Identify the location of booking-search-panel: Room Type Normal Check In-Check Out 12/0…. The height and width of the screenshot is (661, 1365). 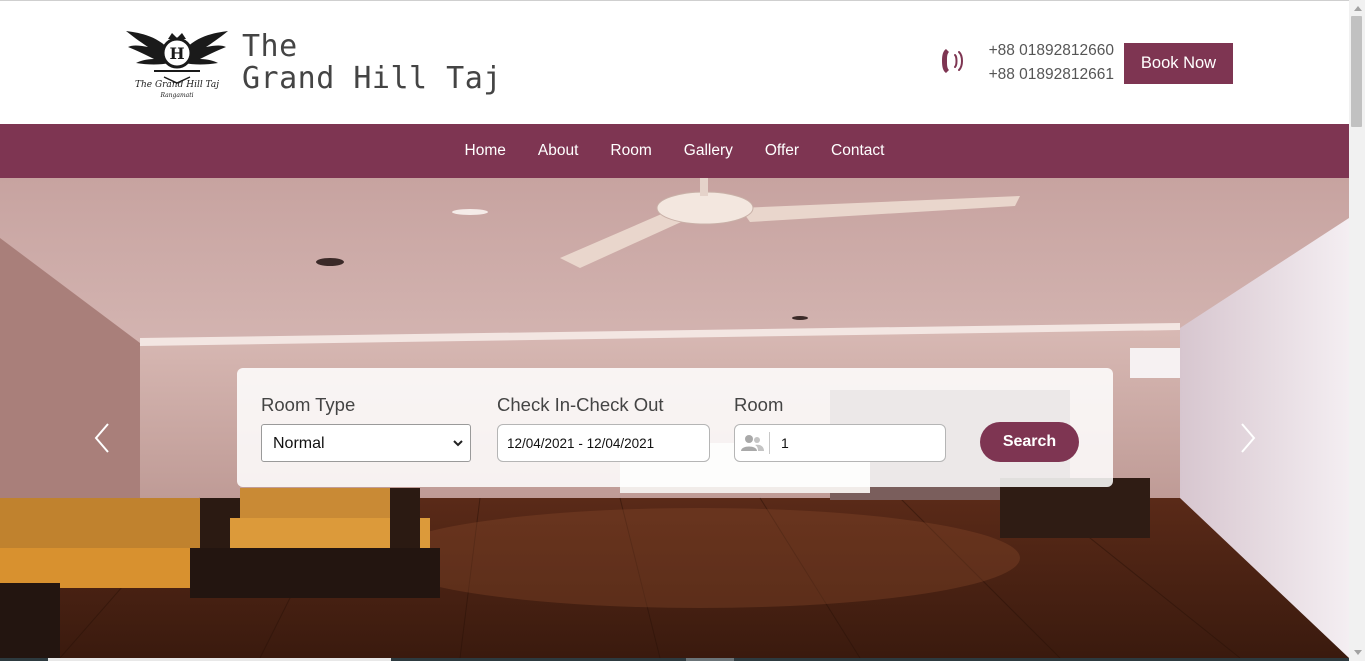
(675, 427).